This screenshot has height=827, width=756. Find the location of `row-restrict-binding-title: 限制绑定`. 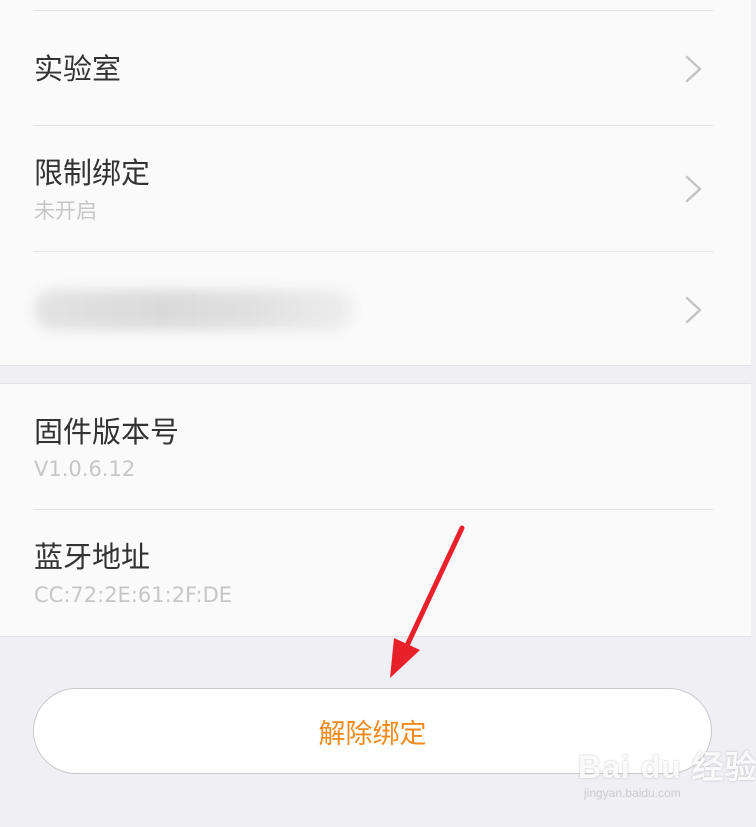

row-restrict-binding-title: 限制绑定 is located at coordinates (92, 173).